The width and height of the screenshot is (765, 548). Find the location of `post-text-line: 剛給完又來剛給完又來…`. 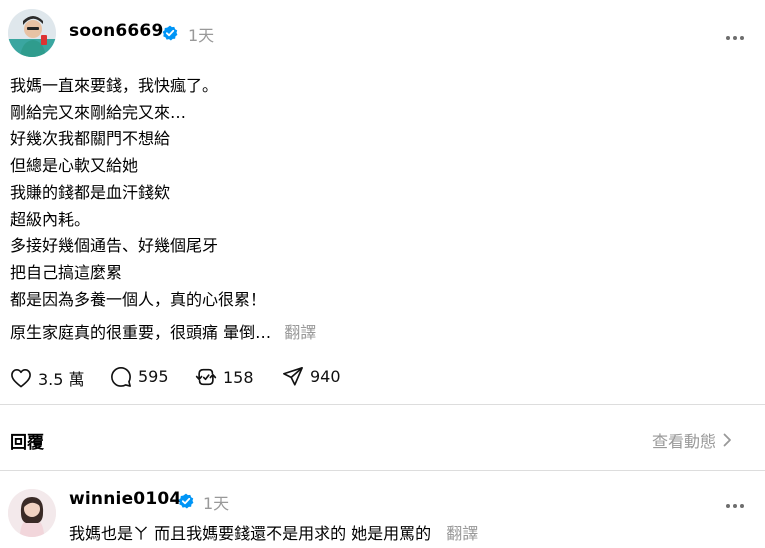

post-text-line: 剛給完又來剛給完又來… is located at coordinates (98, 112).